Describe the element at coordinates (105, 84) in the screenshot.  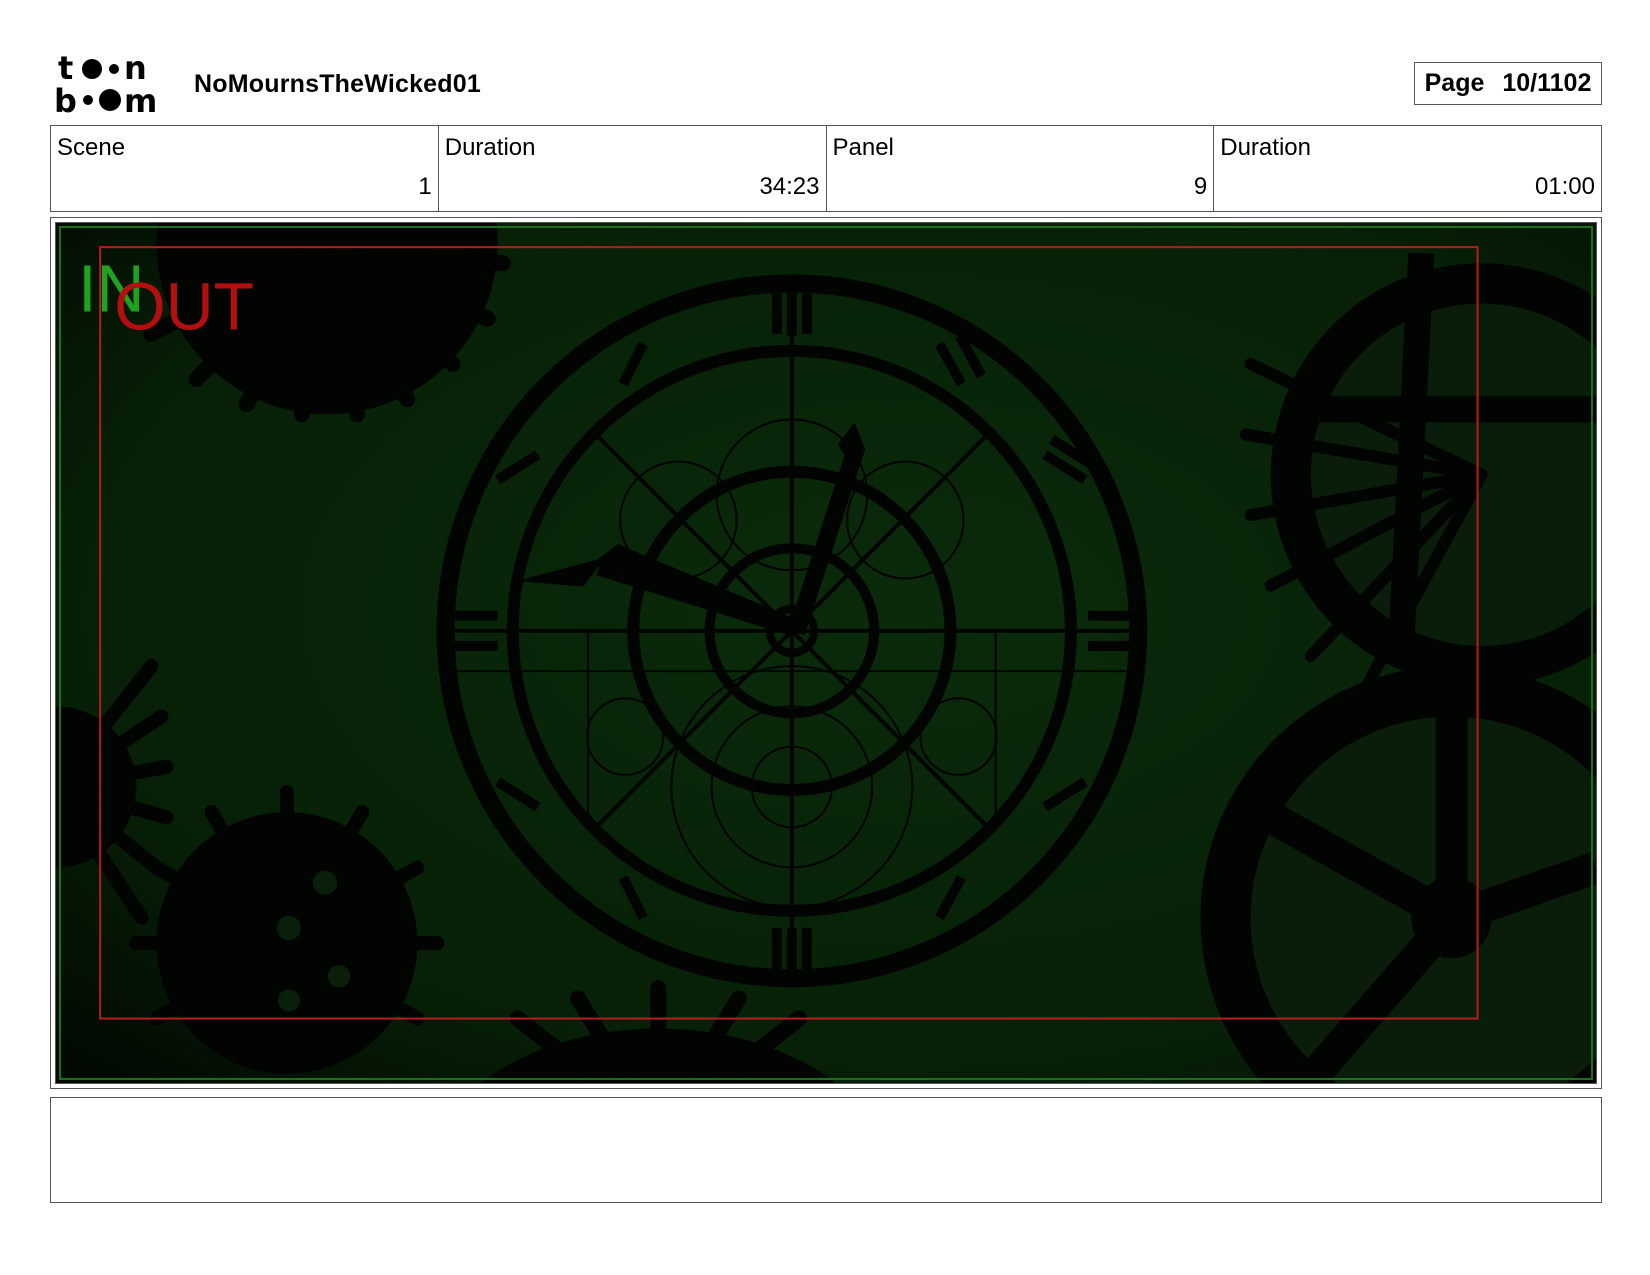
I see `toon-boom-logo-graphic: t n b m` at that location.